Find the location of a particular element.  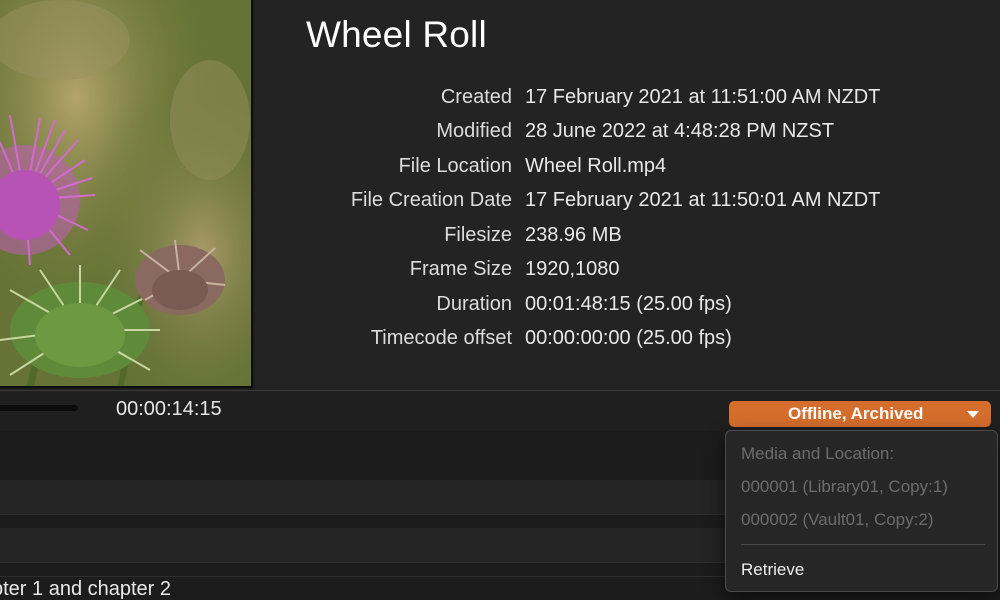

menu-header: Media and Location: is located at coordinates (818, 453).